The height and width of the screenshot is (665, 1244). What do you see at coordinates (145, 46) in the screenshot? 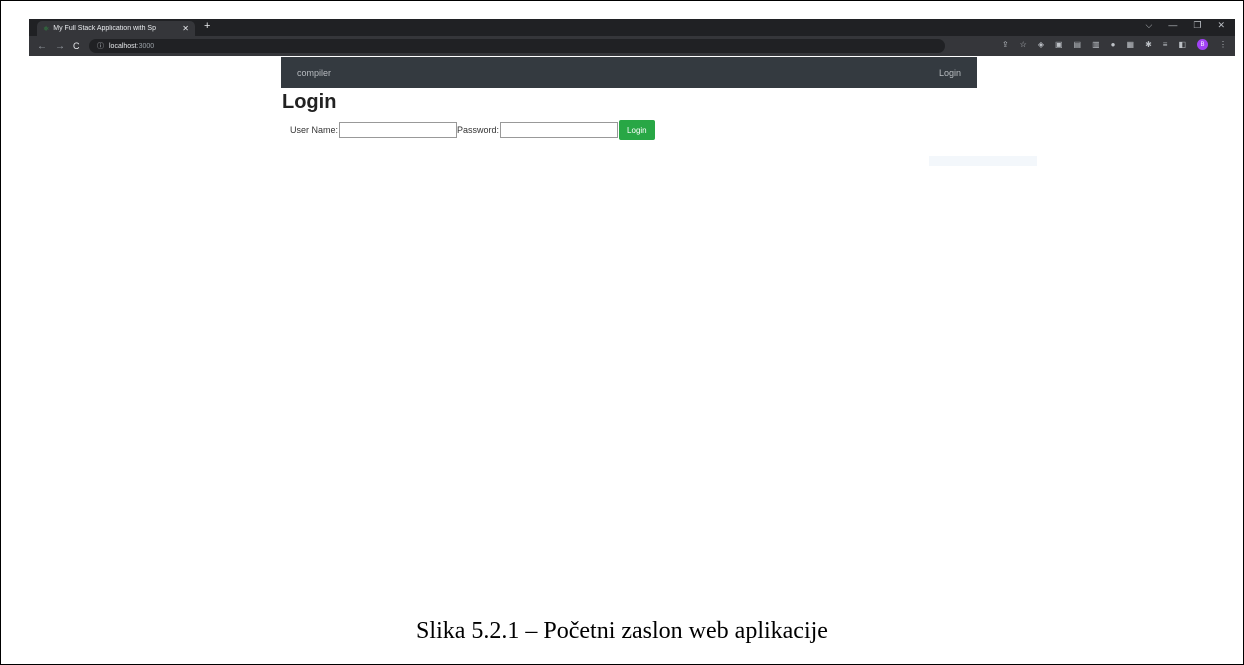
I see `url-port: :3000` at bounding box center [145, 46].